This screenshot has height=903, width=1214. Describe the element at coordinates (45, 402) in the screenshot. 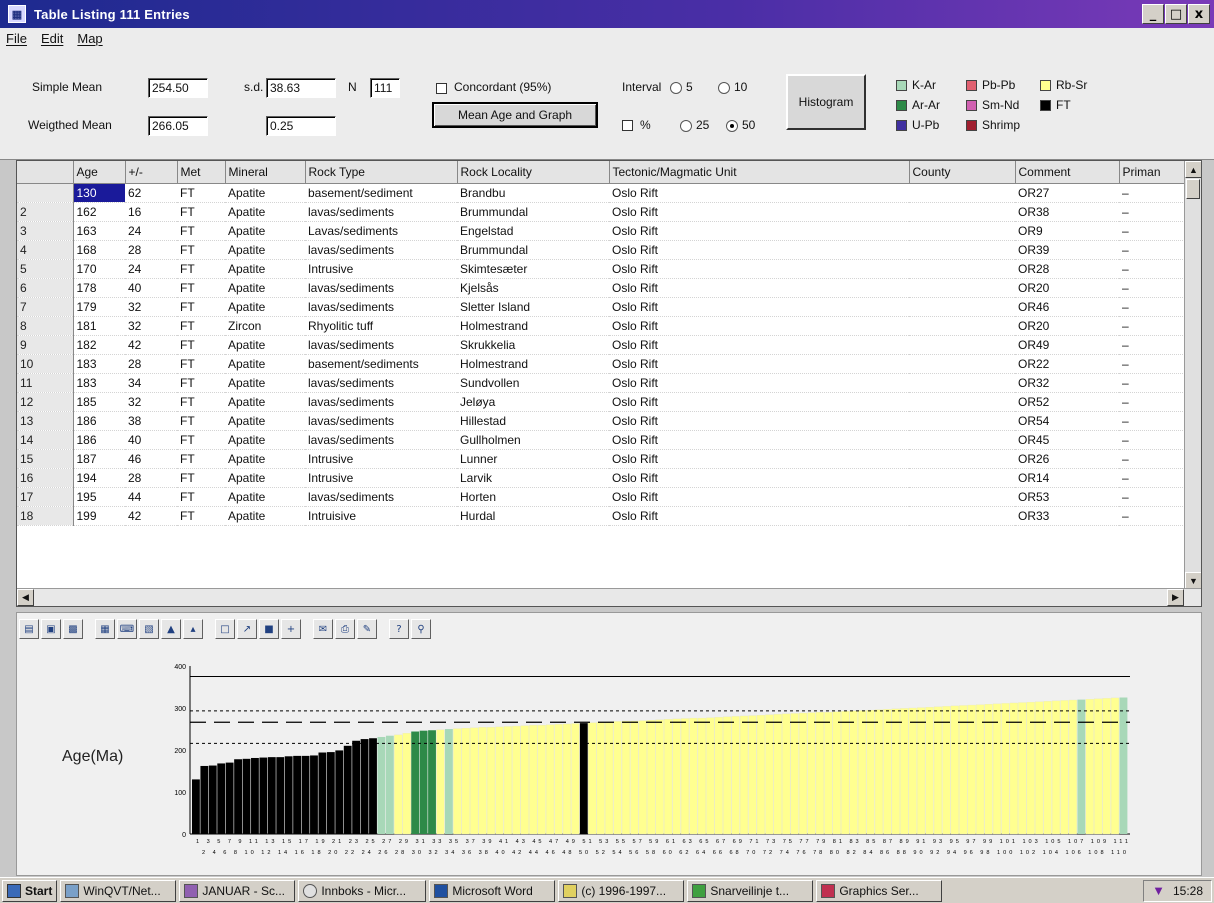

I see `cell-rownum: 12` at that location.